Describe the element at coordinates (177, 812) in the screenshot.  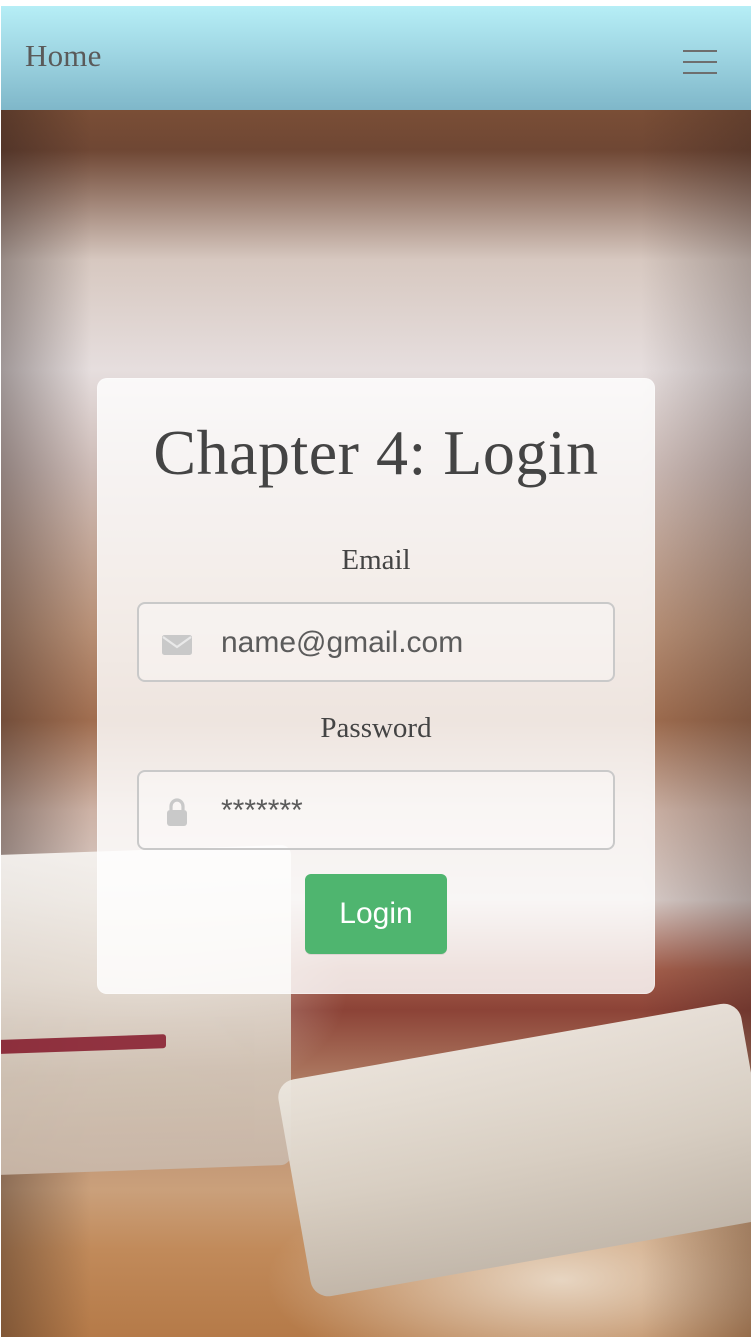
I see `lock-icon` at that location.